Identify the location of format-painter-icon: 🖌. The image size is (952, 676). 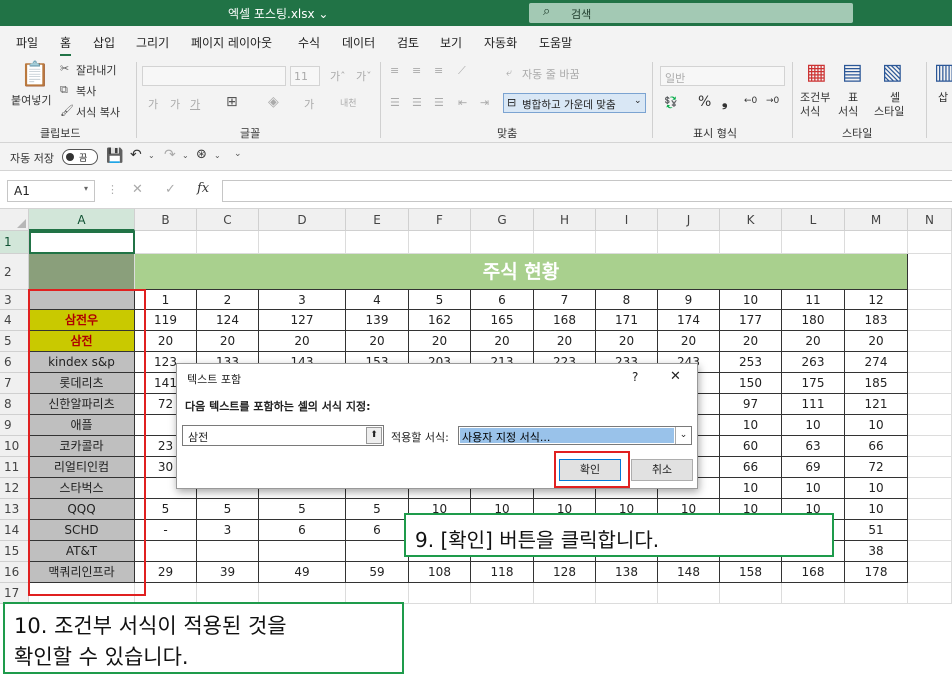
(67, 110).